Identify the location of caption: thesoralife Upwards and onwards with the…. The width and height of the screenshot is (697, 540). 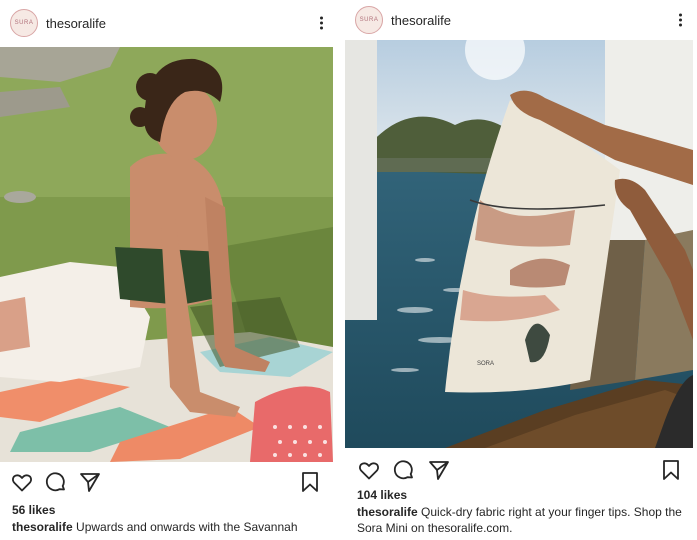
(172, 527).